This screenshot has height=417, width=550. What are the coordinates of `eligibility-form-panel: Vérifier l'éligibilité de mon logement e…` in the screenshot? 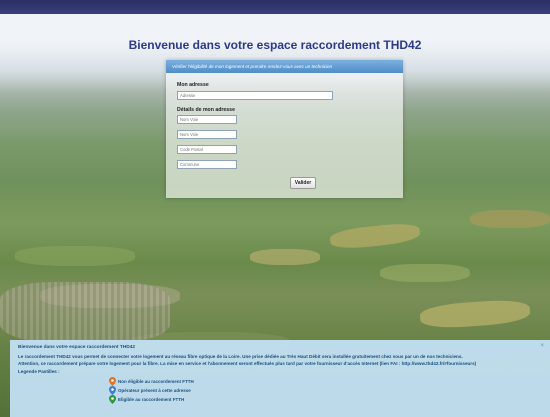 It's located at (284, 129).